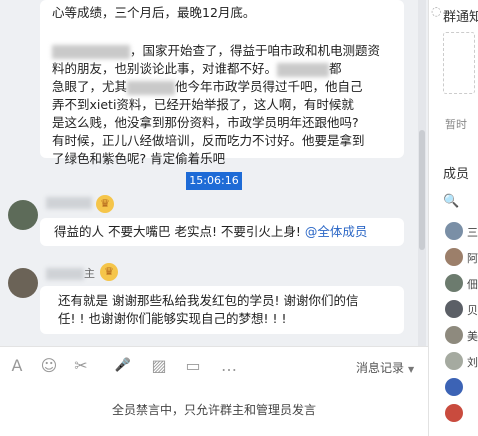 The image size is (478, 436). I want to click on selected-timestamp: 15:06:16, so click(214, 181).